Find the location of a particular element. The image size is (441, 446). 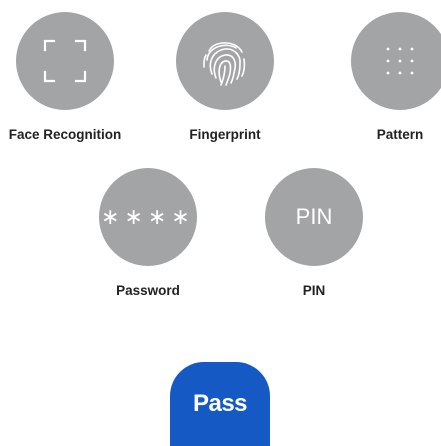

pin-option: PIN PIN is located at coordinates (314, 233).